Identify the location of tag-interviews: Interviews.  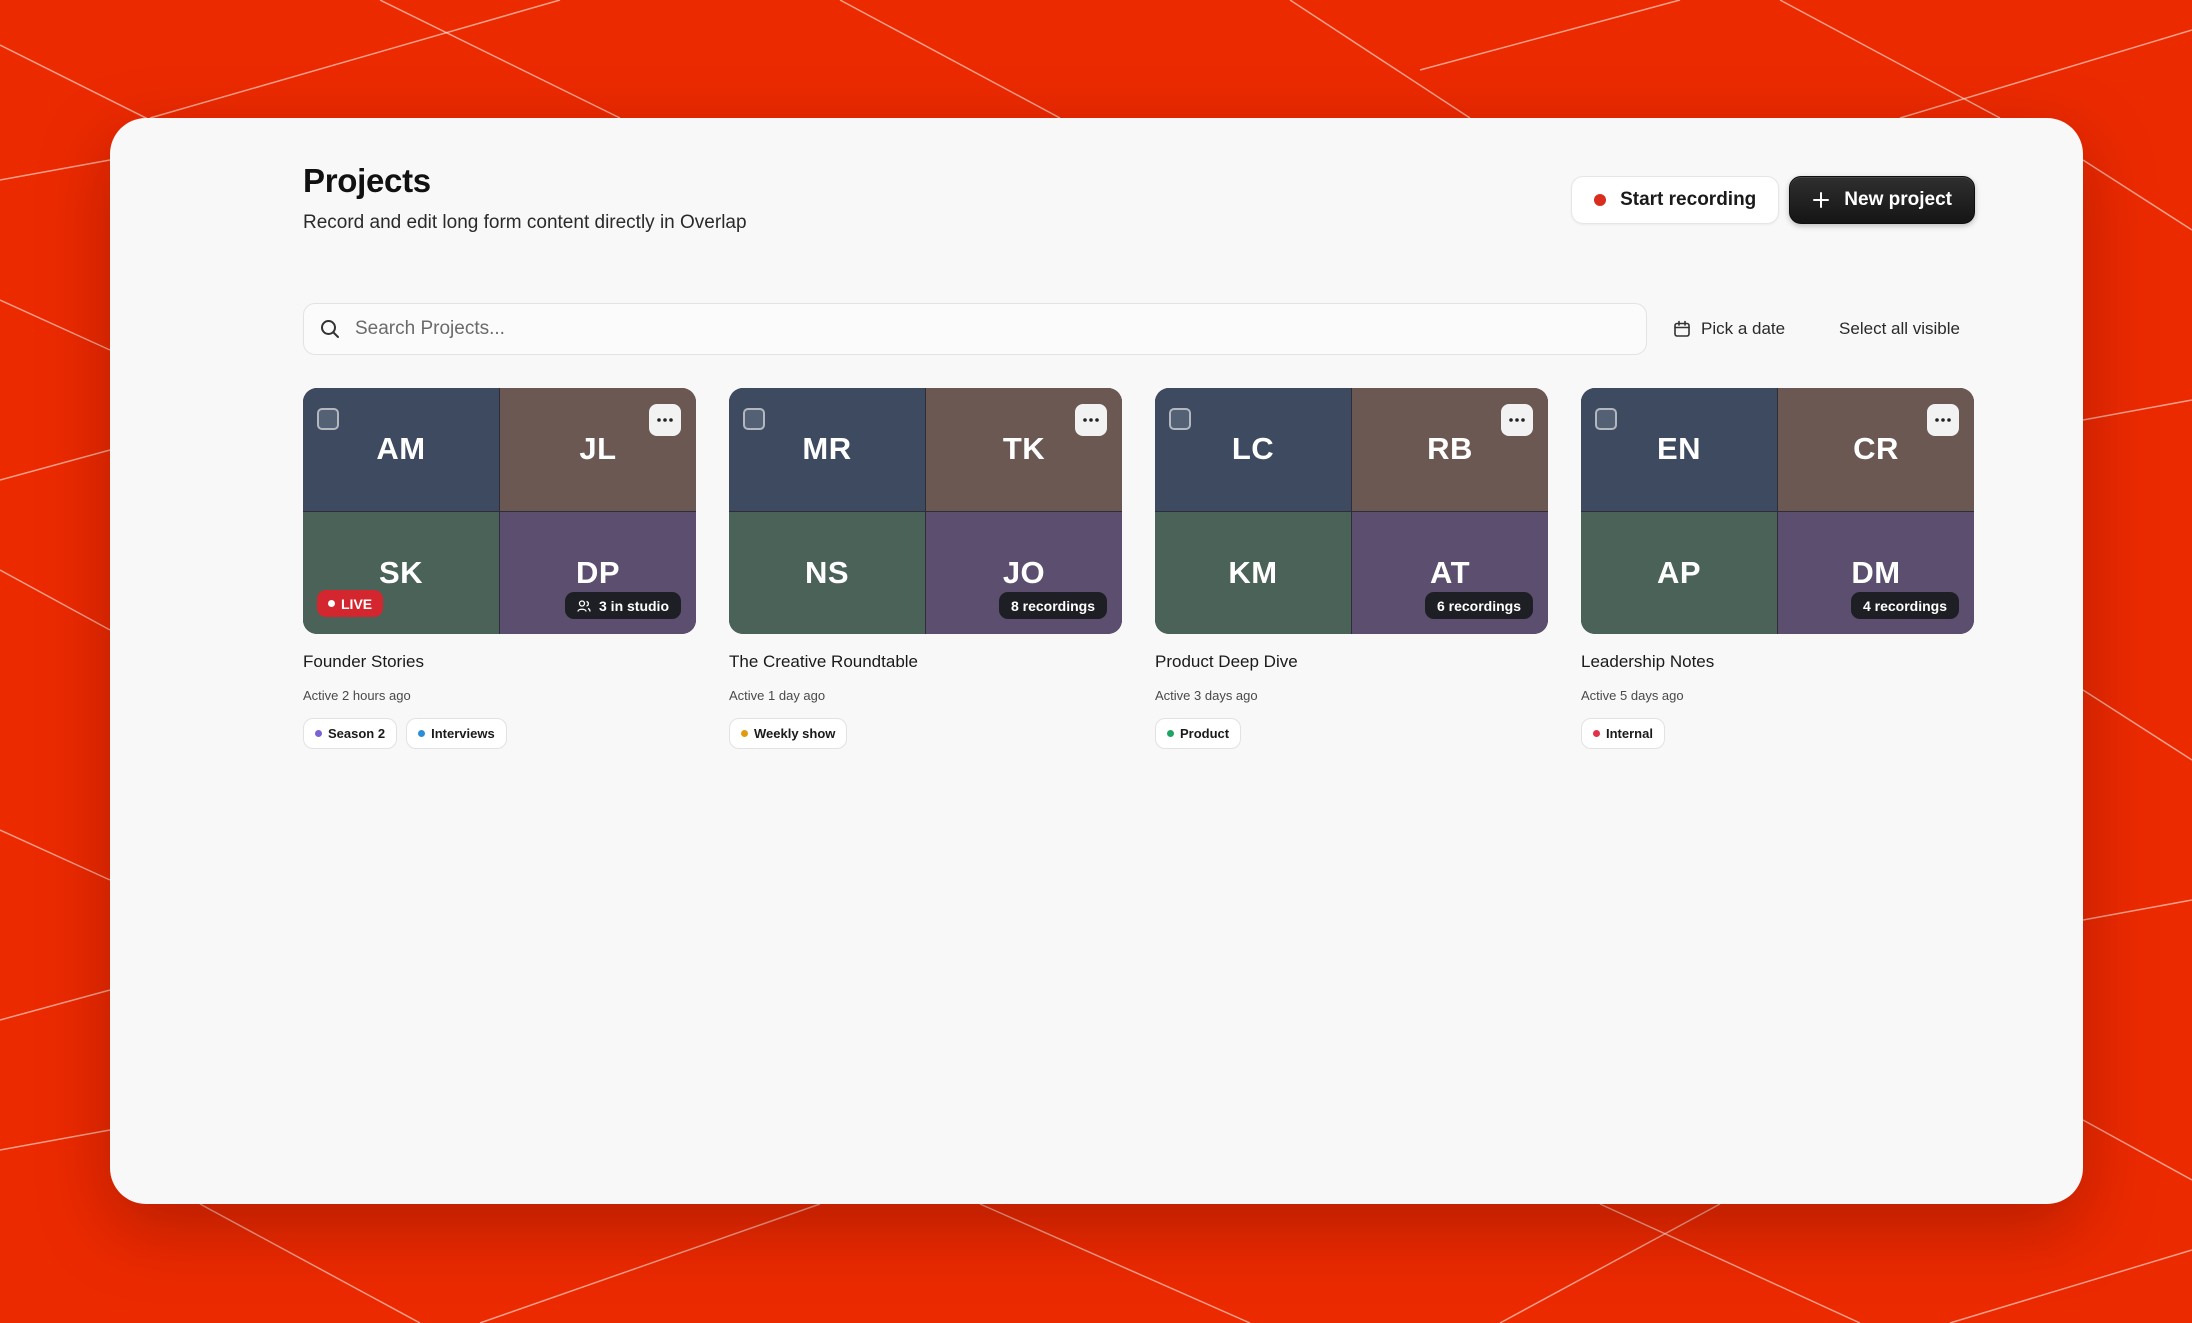
(456, 733).